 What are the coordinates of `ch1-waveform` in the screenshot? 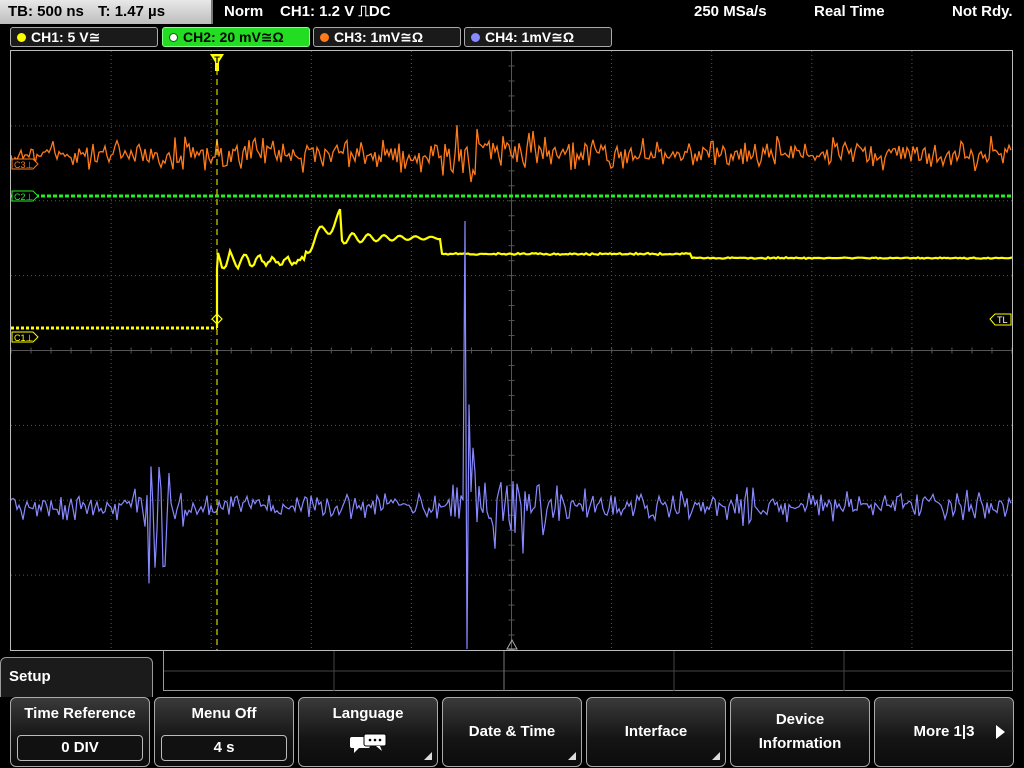 It's located at (613, 268).